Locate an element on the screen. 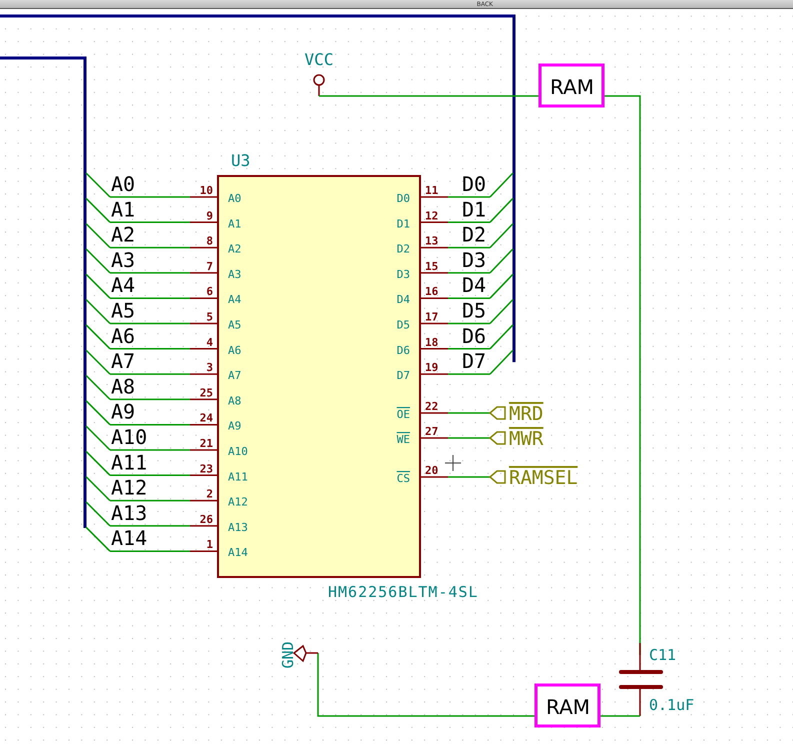  net-label: A1 is located at coordinates (123, 209).